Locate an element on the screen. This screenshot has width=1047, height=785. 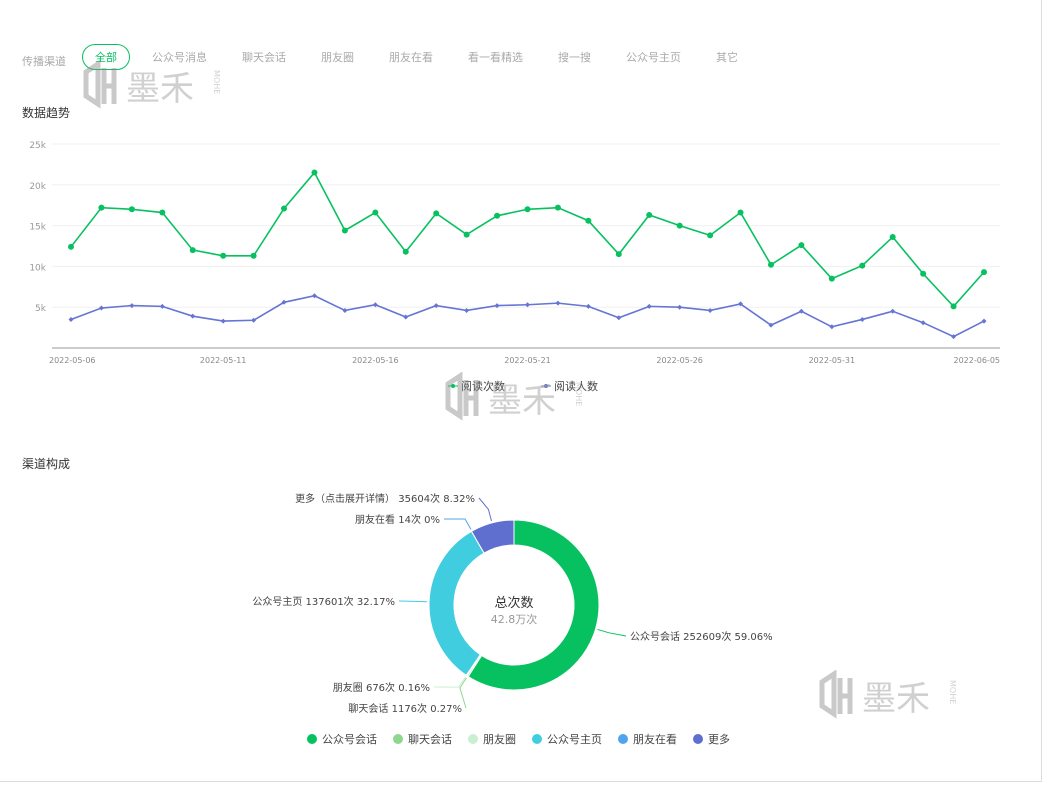
donut-center-title: 总次数 is located at coordinates (513, 603).